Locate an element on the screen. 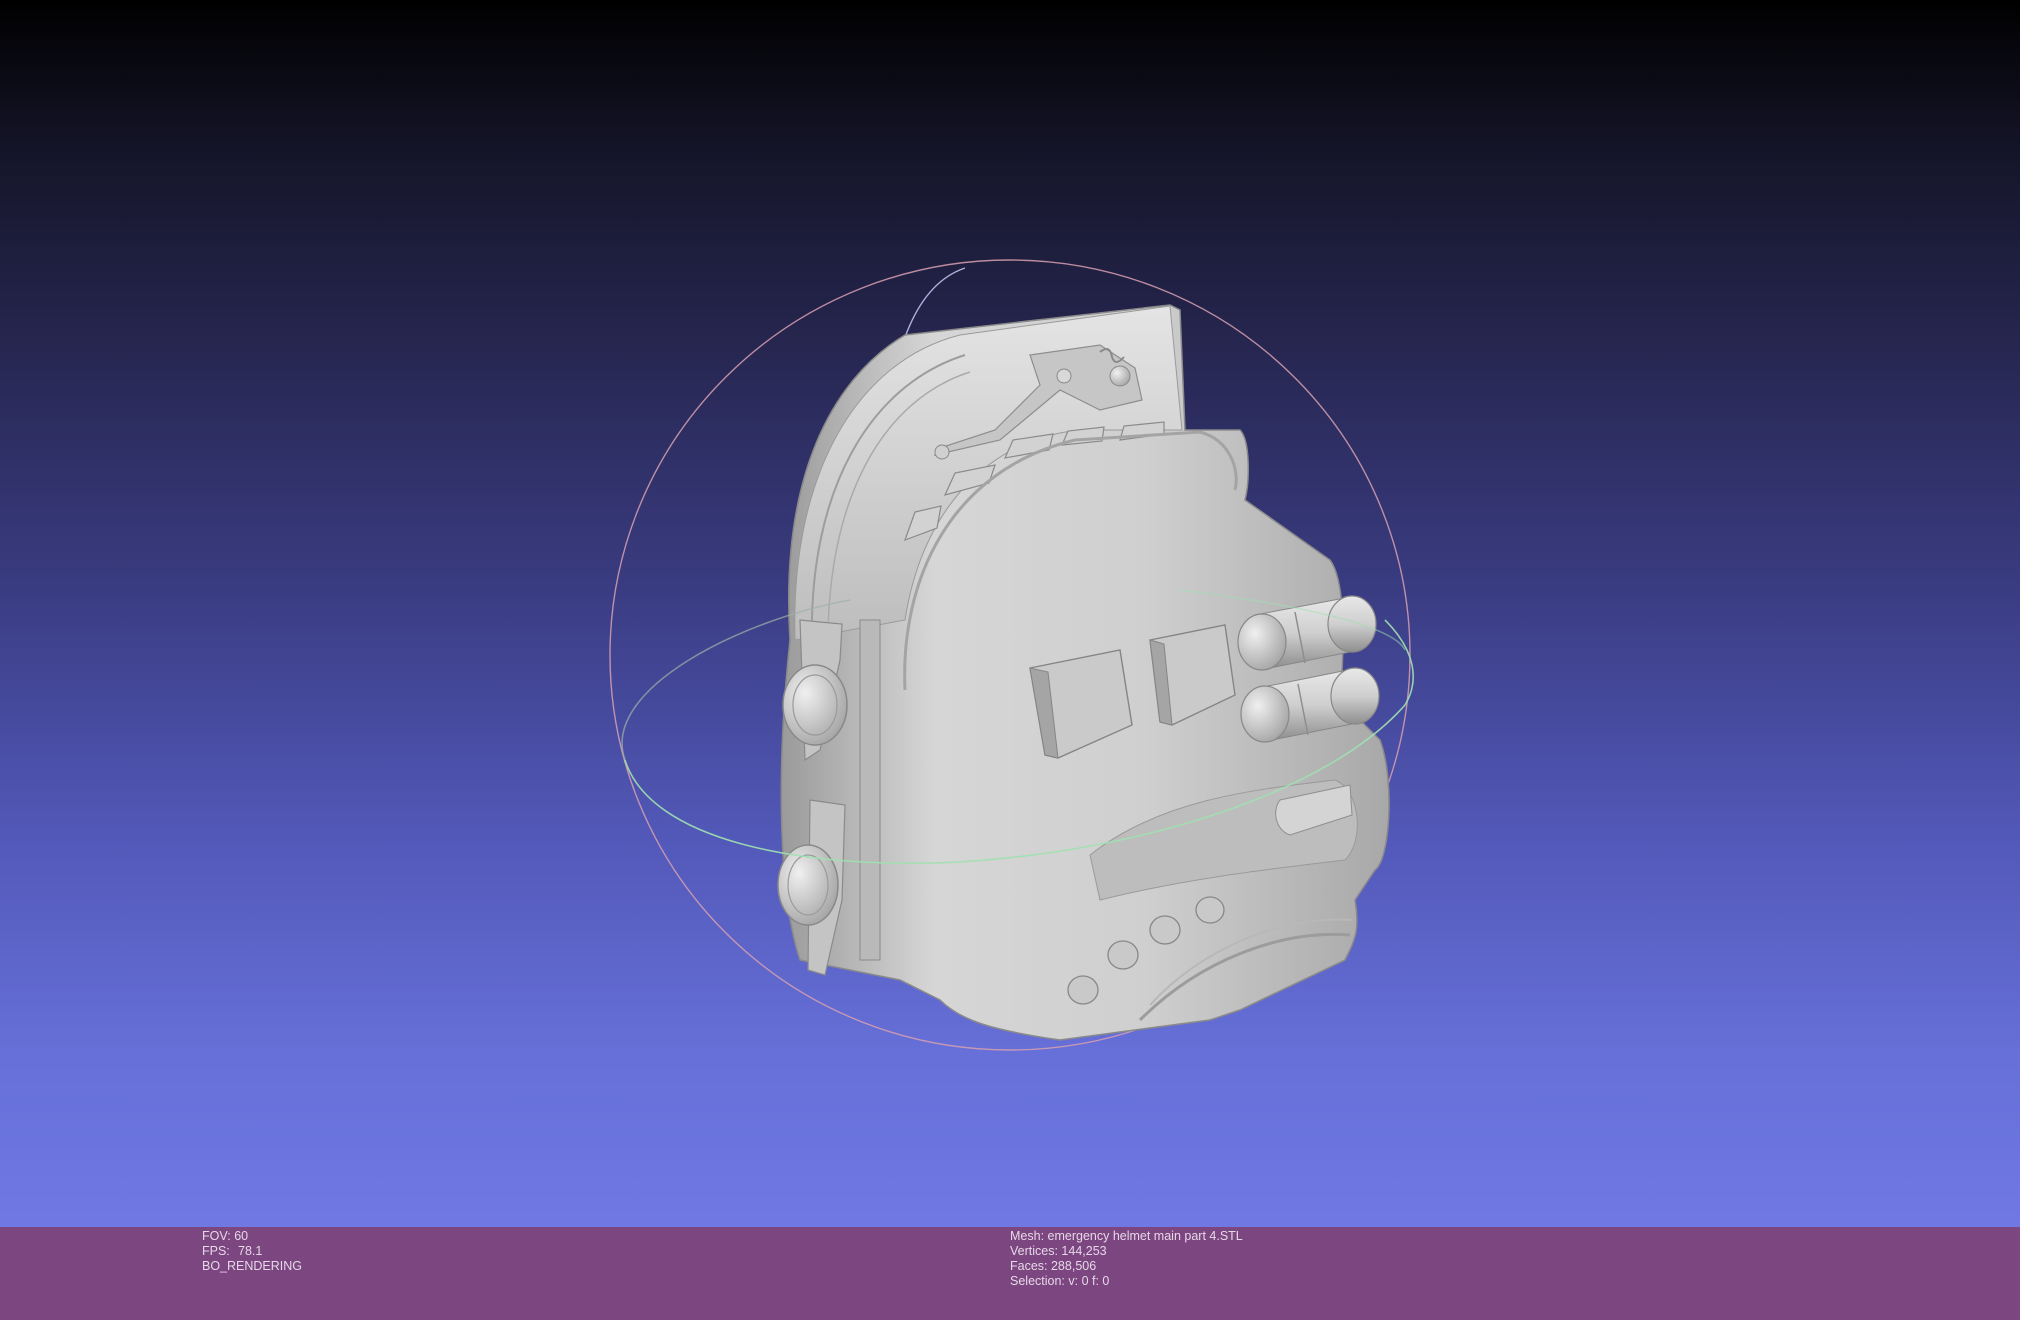 This screenshot has width=2020, height=1320. render-mode: BO_RENDERING is located at coordinates (252, 1266).